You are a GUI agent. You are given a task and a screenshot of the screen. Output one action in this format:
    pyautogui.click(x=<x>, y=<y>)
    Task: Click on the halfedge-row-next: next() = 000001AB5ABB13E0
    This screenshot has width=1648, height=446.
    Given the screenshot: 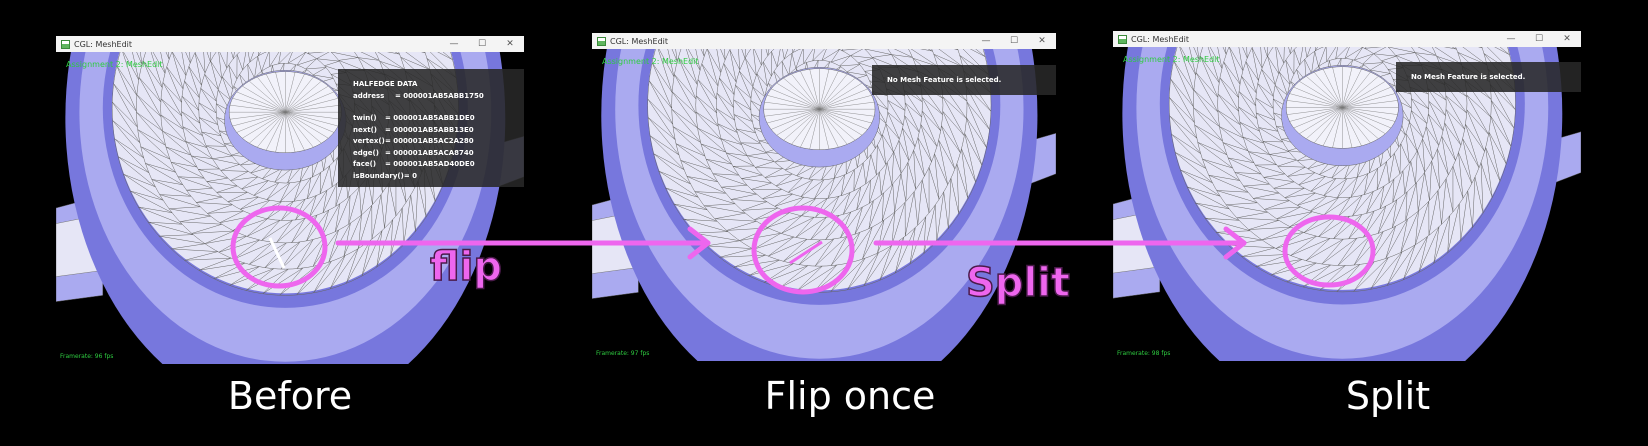 What is the action you would take?
    pyautogui.click(x=413, y=129)
    